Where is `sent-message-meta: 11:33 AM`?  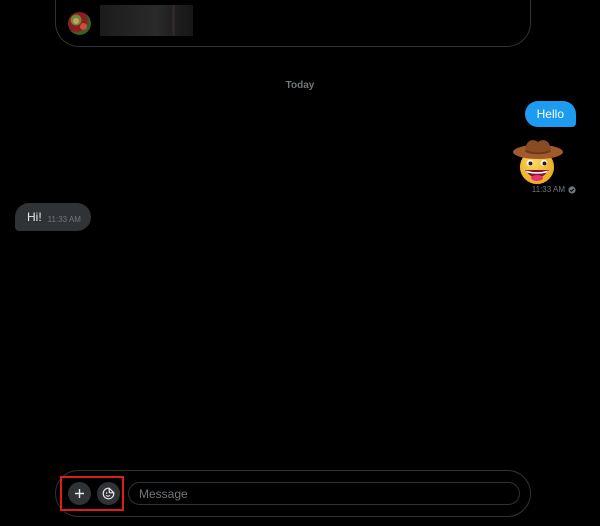 sent-message-meta: 11:33 AM is located at coordinates (554, 189).